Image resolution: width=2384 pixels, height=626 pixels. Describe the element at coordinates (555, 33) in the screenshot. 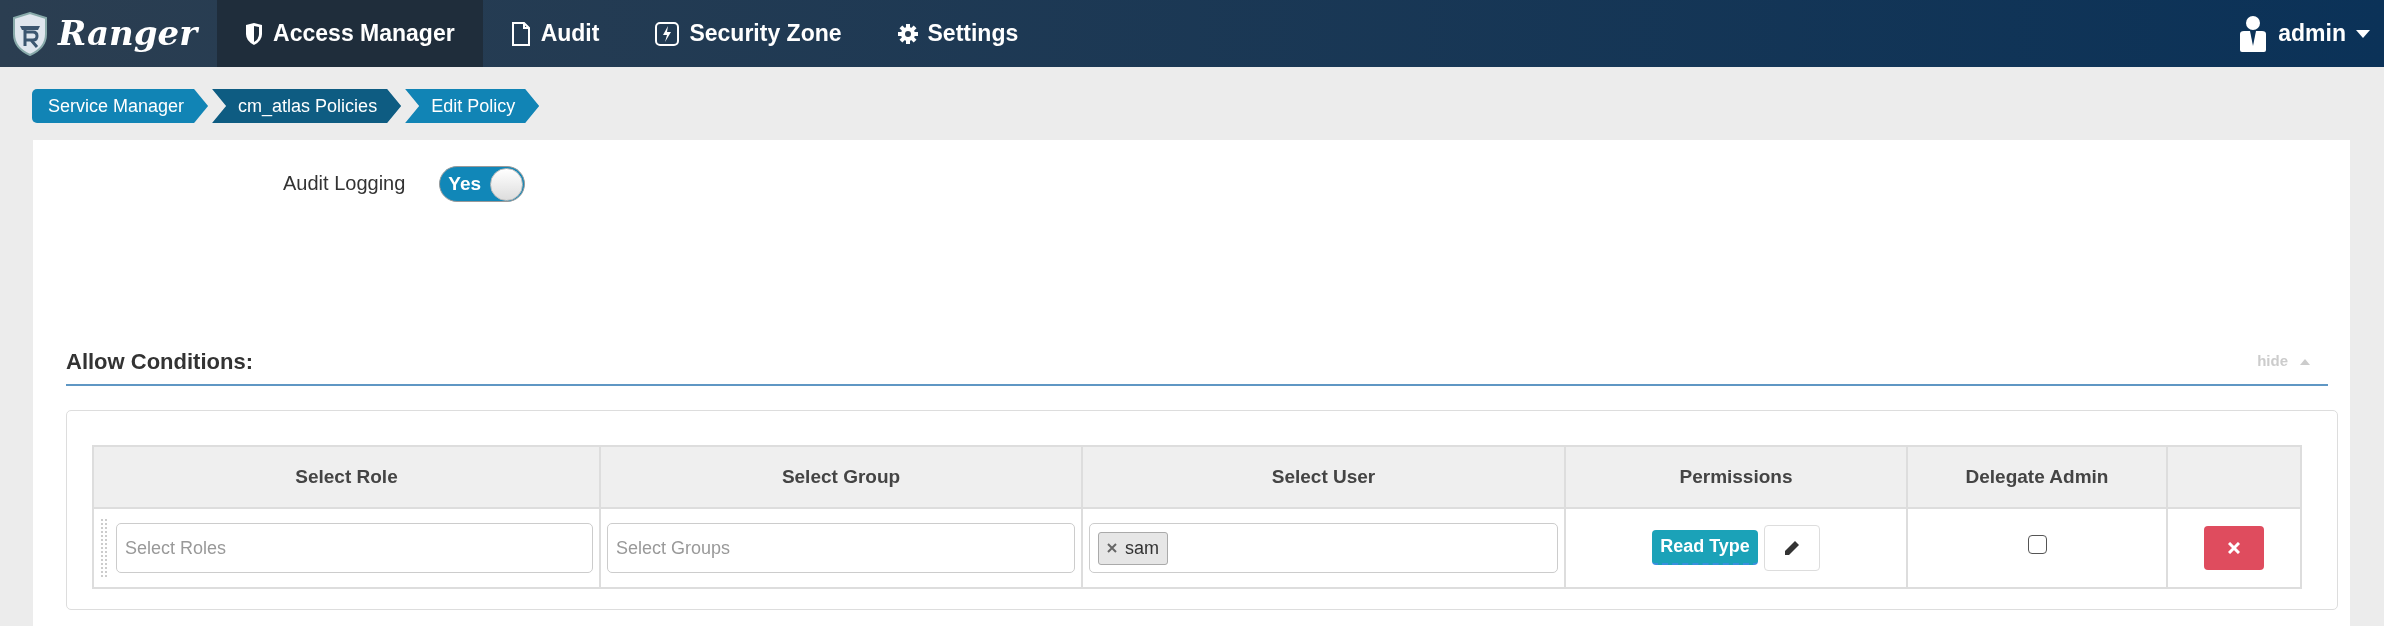

I see `nav-tab: Audit` at that location.